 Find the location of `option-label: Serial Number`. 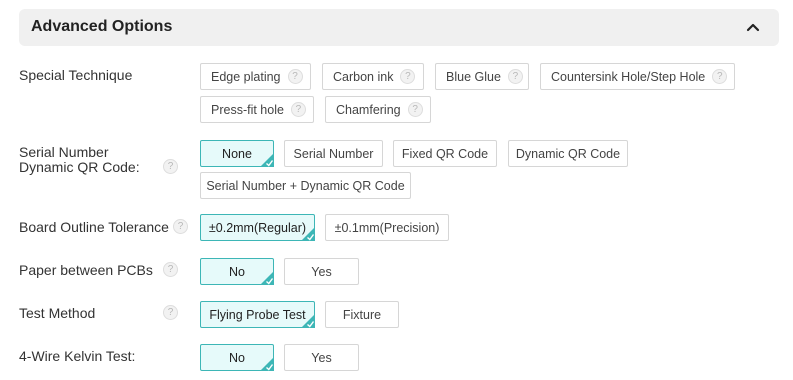

option-label: Serial Number is located at coordinates (333, 153).